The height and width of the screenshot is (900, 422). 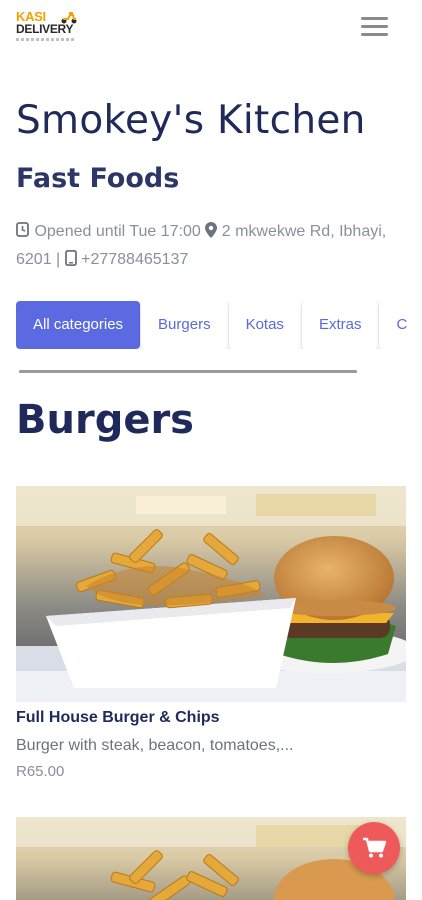 I want to click on tab-all-categories: All categories, so click(x=78, y=325).